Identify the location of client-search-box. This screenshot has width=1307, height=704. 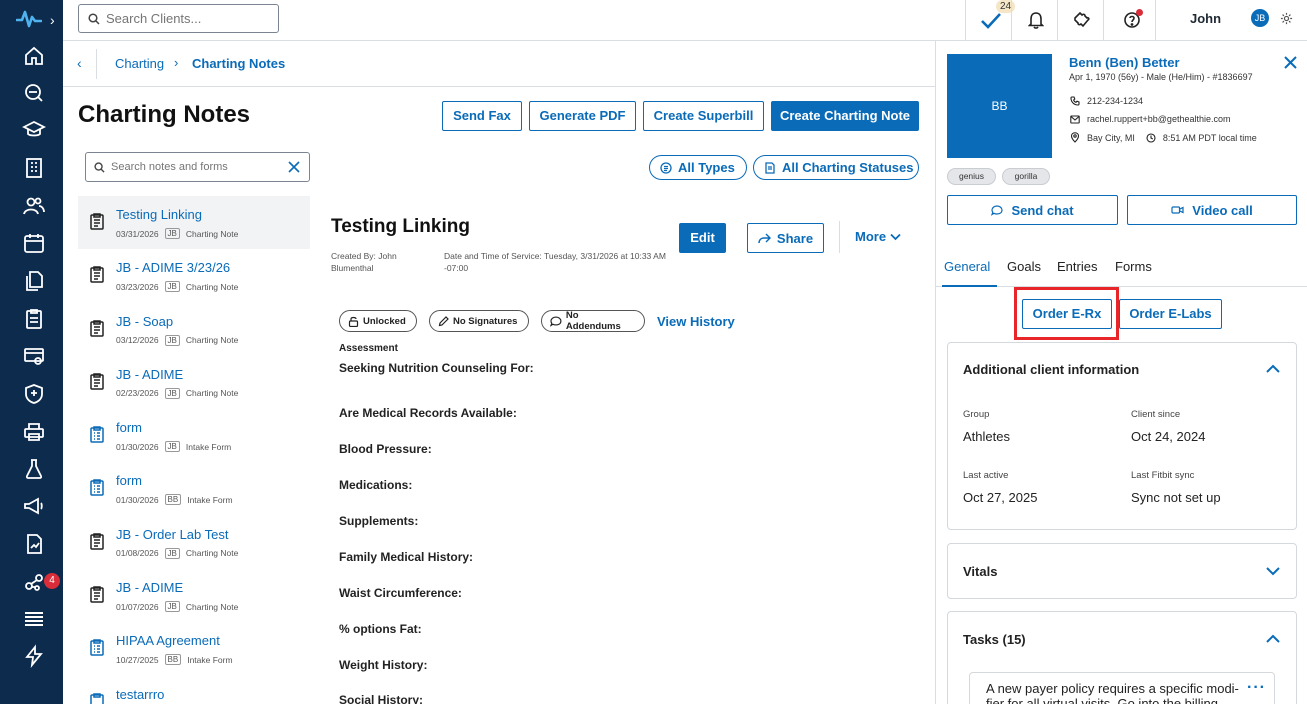
(178, 18).